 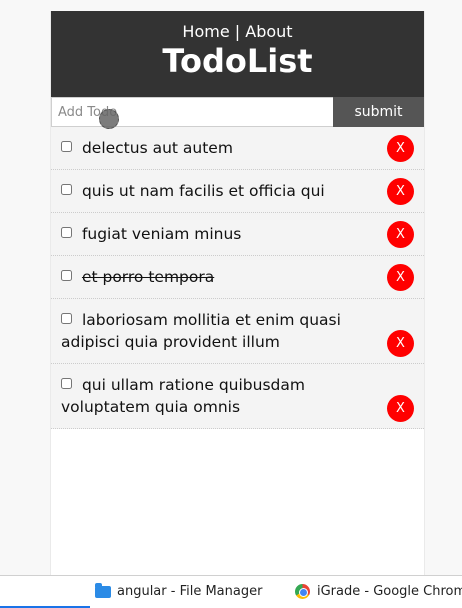 What do you see at coordinates (237, 148) in the screenshot?
I see `todo-item: delectus aut autem X` at bounding box center [237, 148].